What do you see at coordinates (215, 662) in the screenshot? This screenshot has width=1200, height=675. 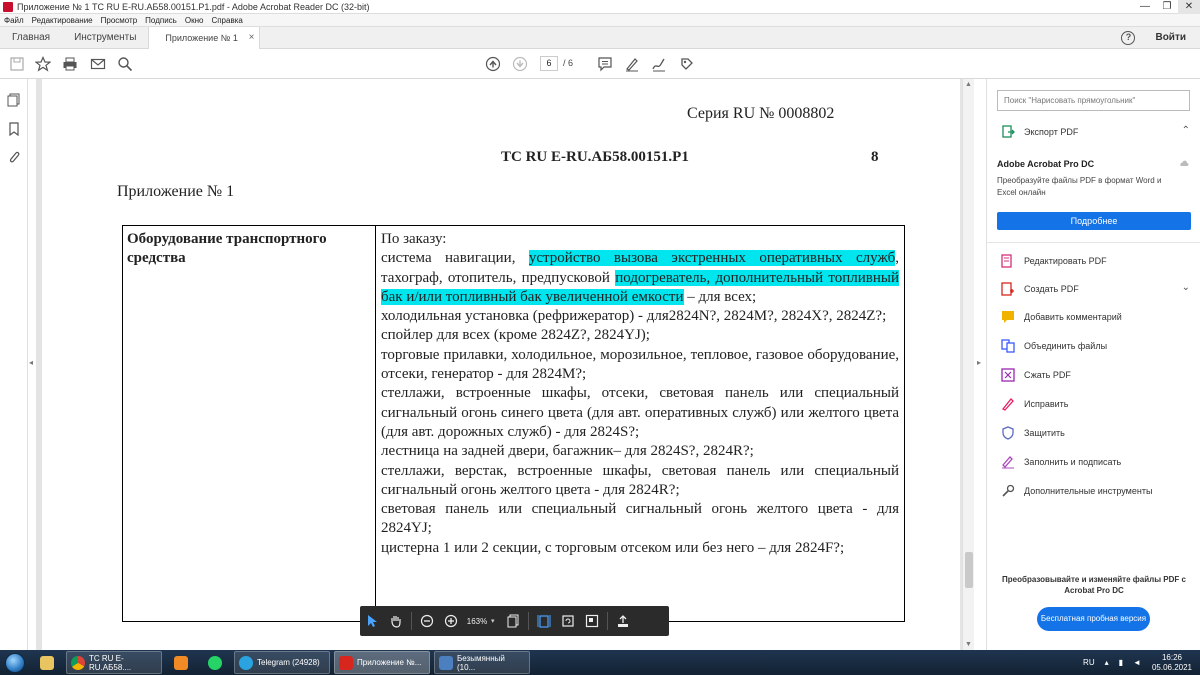 I see `whatsapp-taskbar-icon` at bounding box center [215, 662].